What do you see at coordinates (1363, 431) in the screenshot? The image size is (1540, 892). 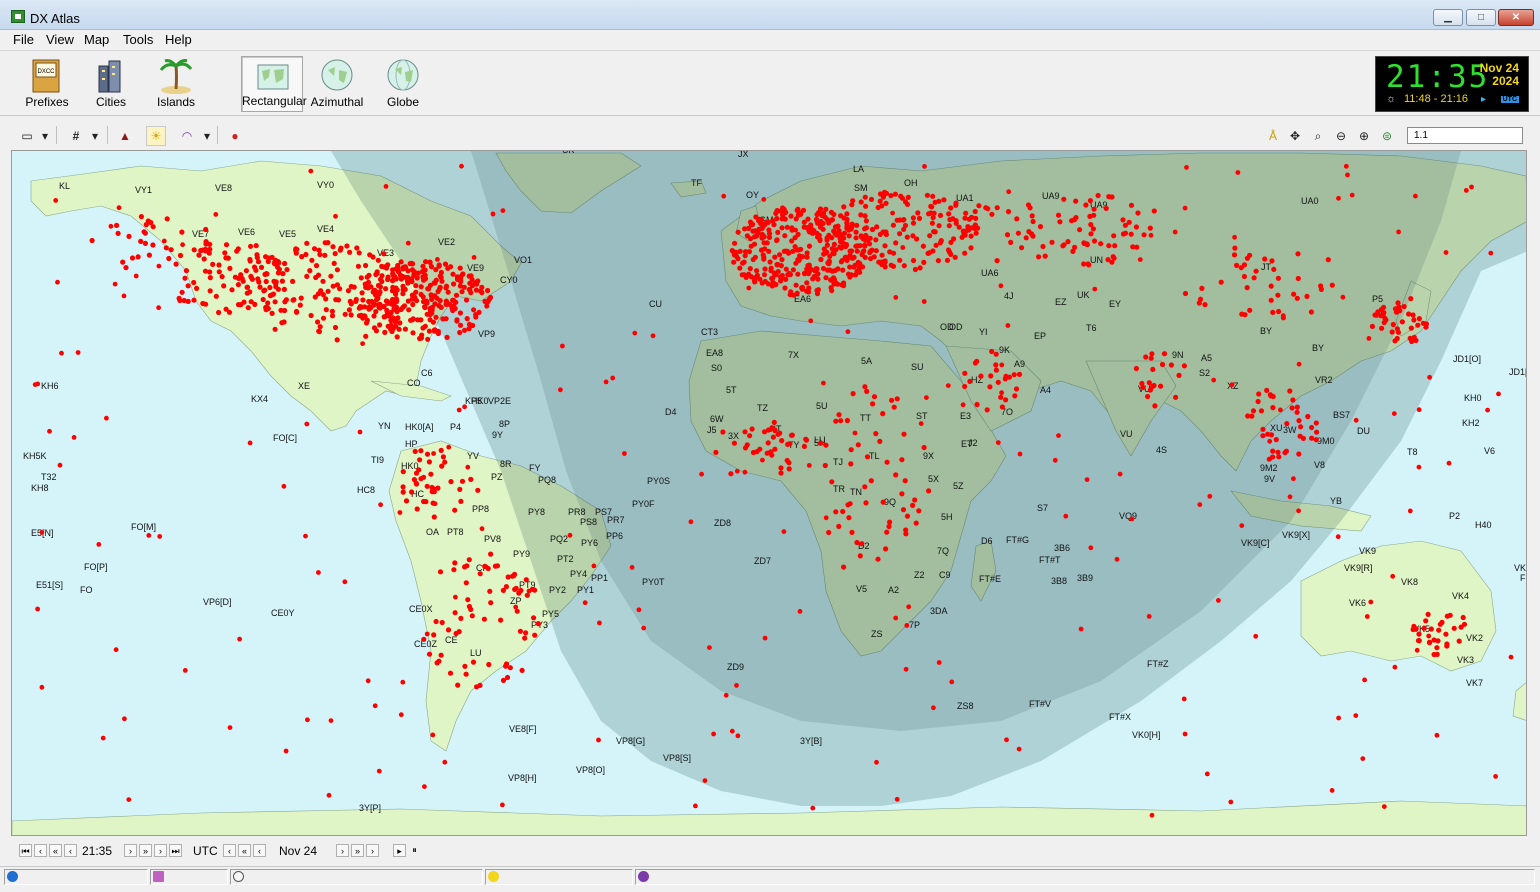 I see `prefix-label: DU` at bounding box center [1363, 431].